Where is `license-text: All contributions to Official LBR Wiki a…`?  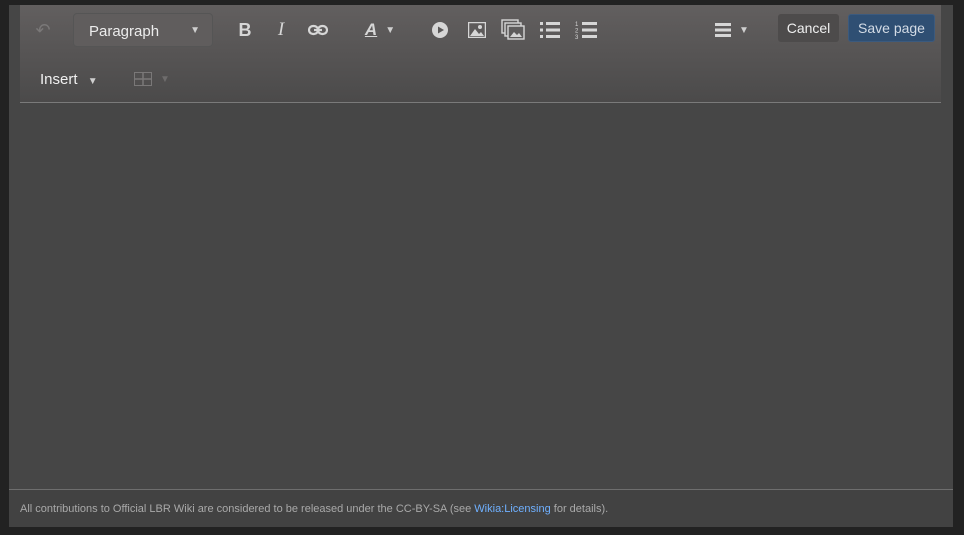 license-text: All contributions to Official LBR Wiki a… is located at coordinates (314, 509).